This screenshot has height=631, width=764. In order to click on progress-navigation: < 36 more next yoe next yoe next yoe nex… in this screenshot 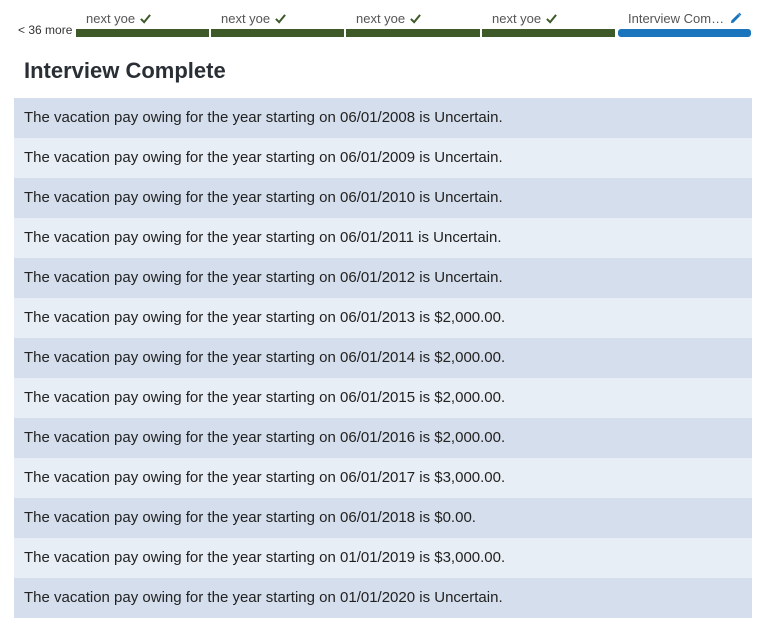, I will do `click(382, 20)`.